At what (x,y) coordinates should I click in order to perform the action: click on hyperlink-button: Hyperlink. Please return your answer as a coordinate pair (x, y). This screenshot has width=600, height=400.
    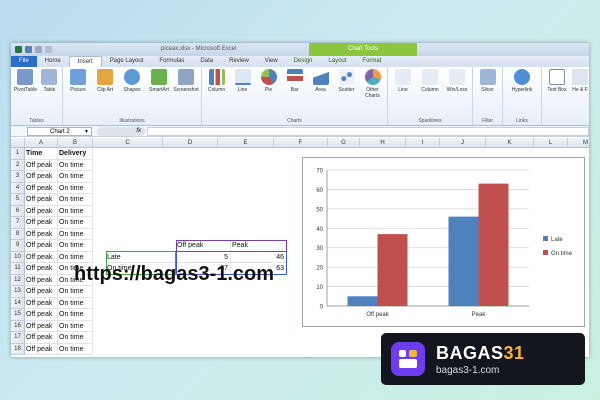
    Looking at the image, I should click on (522, 81).